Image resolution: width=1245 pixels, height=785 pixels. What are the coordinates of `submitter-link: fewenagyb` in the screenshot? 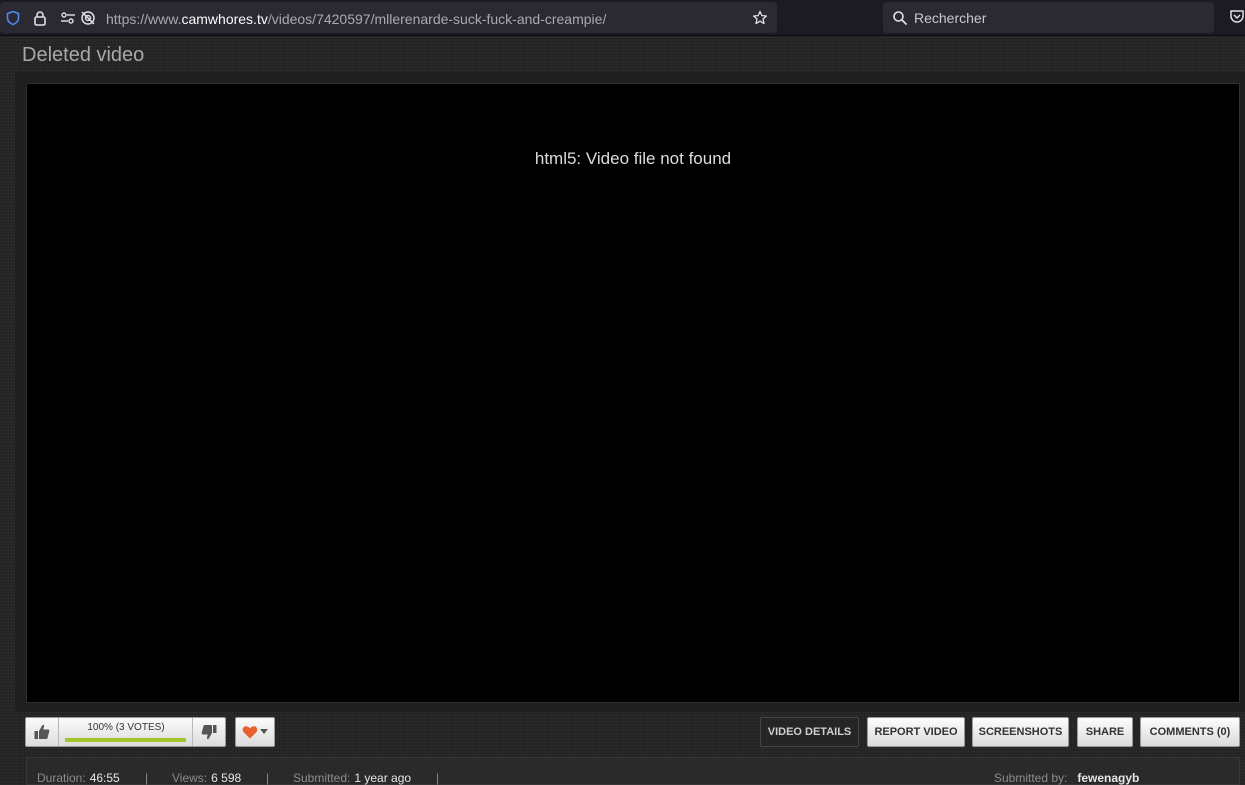 It's located at (1108, 778).